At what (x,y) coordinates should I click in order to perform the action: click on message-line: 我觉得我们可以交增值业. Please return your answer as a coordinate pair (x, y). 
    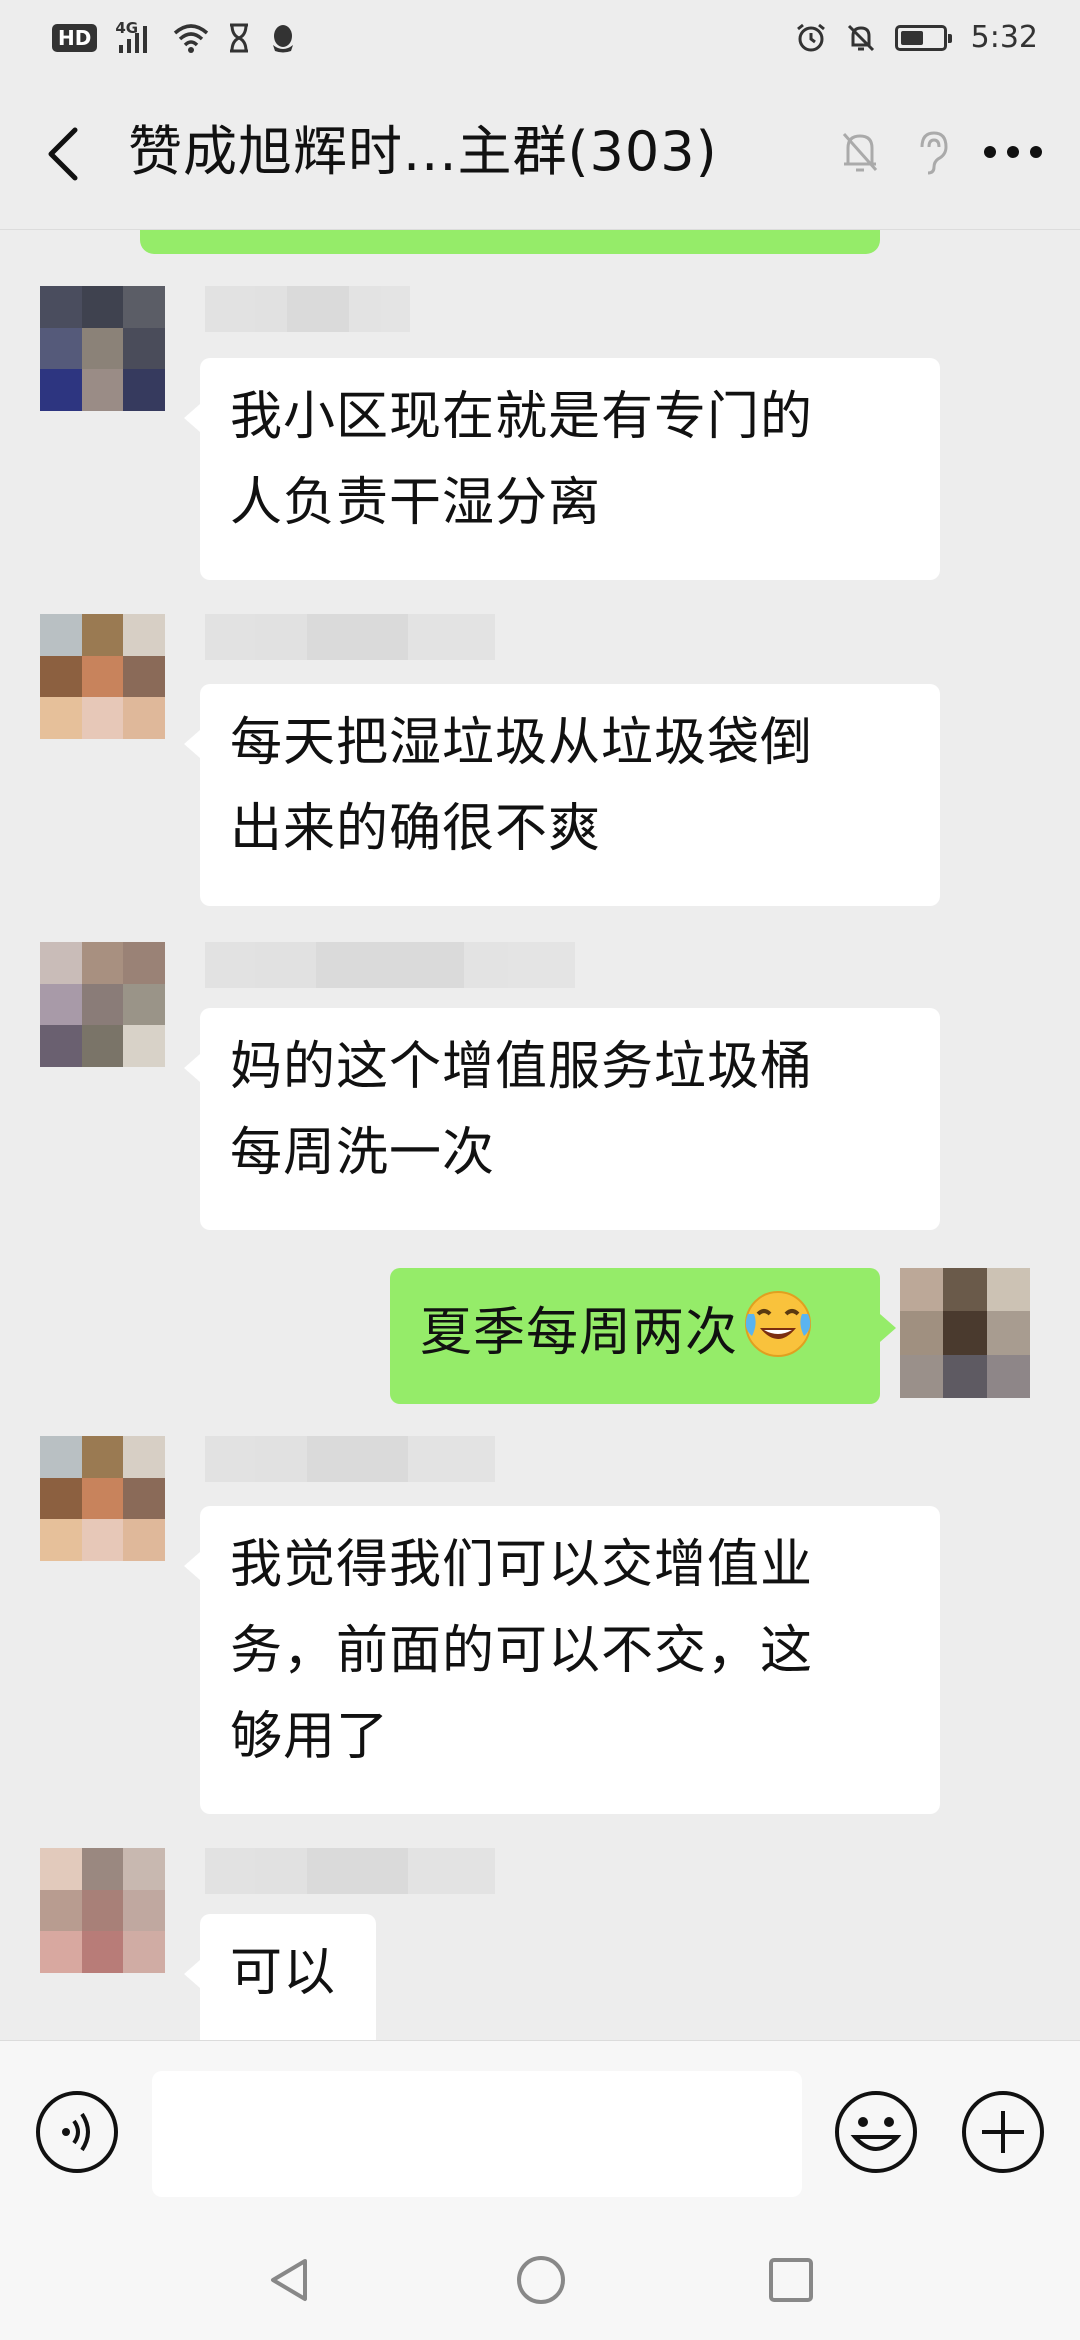
    Looking at the image, I should click on (522, 1565).